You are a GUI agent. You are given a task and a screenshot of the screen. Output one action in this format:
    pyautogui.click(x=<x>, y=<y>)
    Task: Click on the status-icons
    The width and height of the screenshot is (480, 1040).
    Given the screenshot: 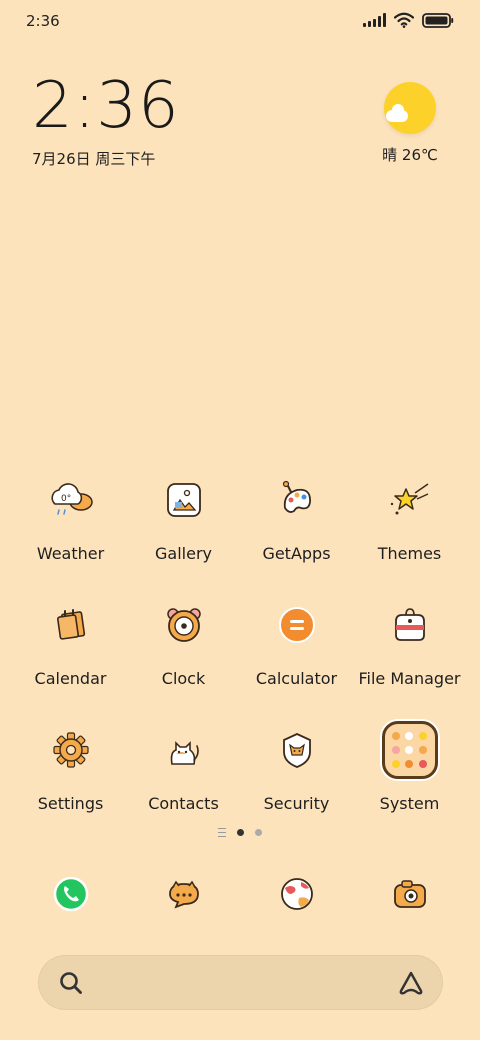 What is the action you would take?
    pyautogui.click(x=408, y=20)
    